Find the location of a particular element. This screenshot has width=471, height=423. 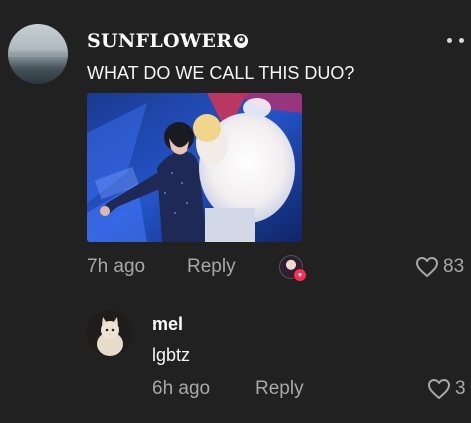

creator-liked-badge: ♥ is located at coordinates (293, 268).